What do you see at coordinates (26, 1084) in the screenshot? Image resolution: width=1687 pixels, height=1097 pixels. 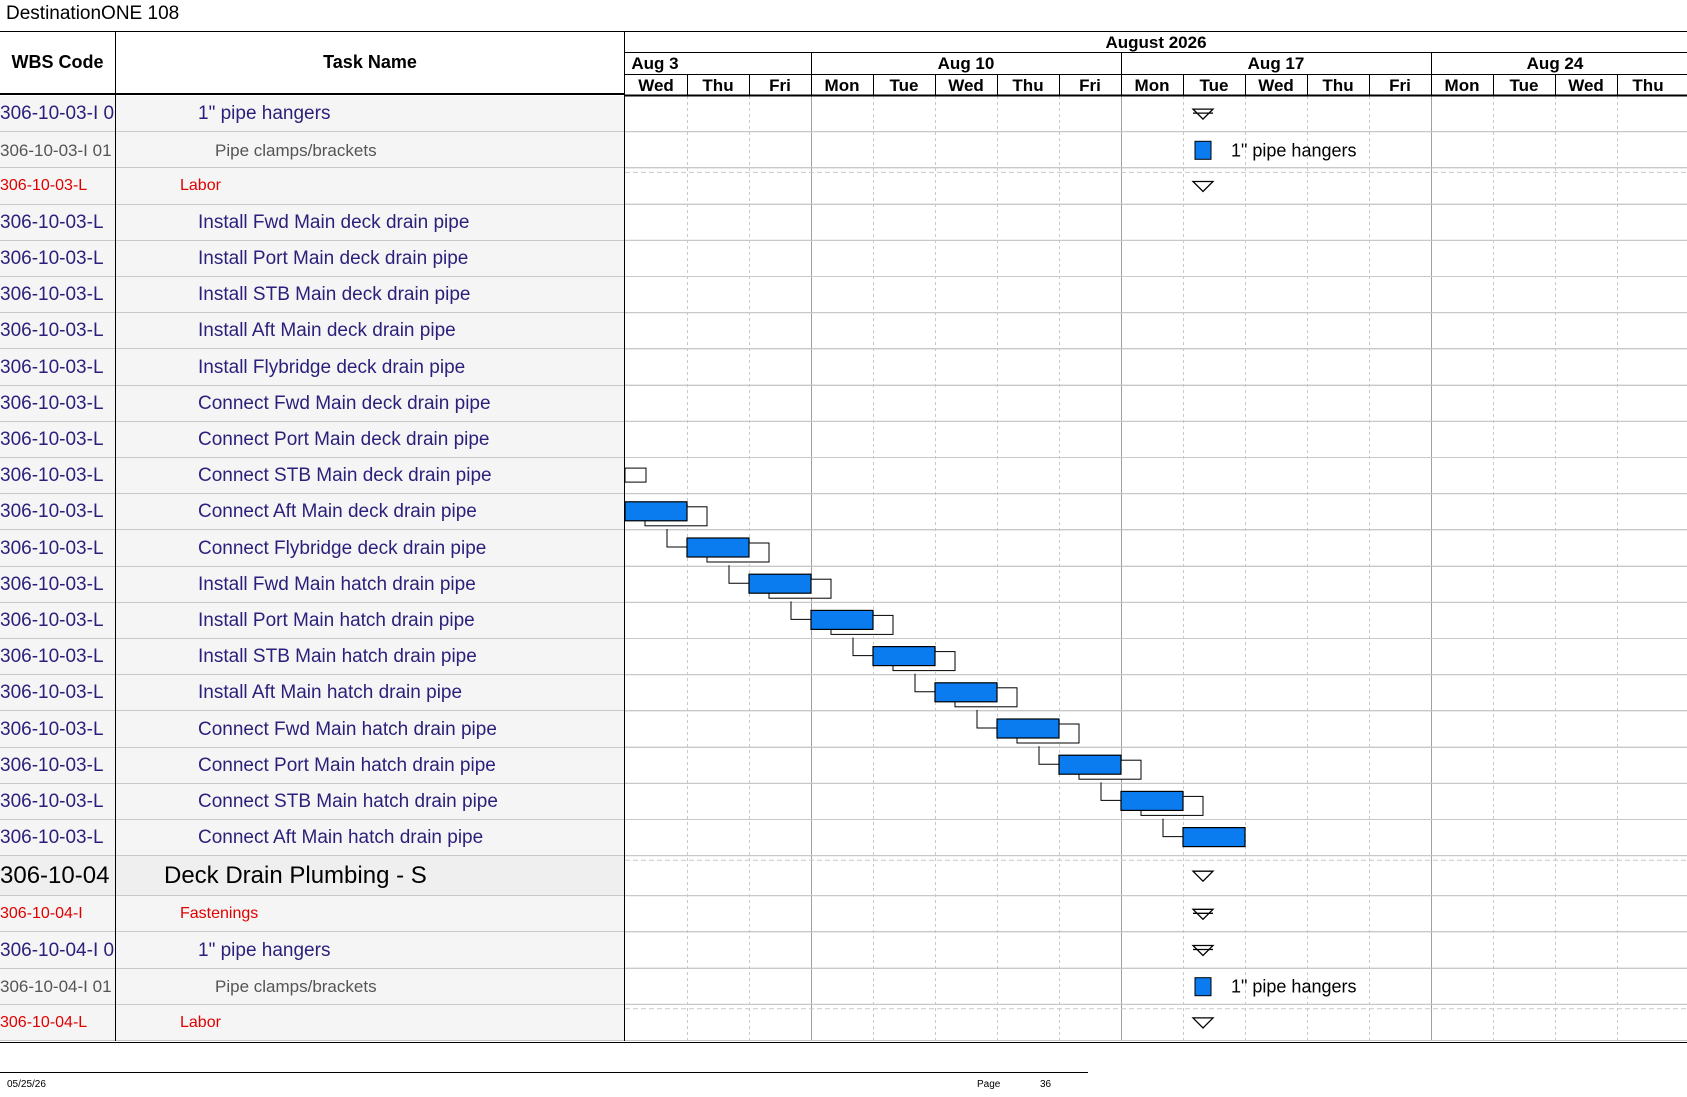 I see `footer-date: 05/25/26` at bounding box center [26, 1084].